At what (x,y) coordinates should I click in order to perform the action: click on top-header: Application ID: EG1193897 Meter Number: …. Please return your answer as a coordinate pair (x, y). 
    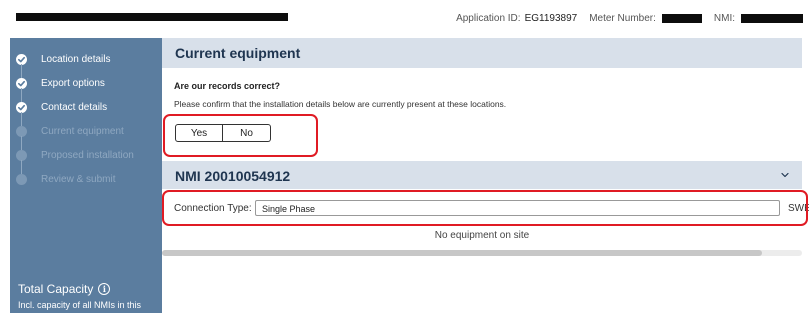
    Looking at the image, I should click on (404, 19).